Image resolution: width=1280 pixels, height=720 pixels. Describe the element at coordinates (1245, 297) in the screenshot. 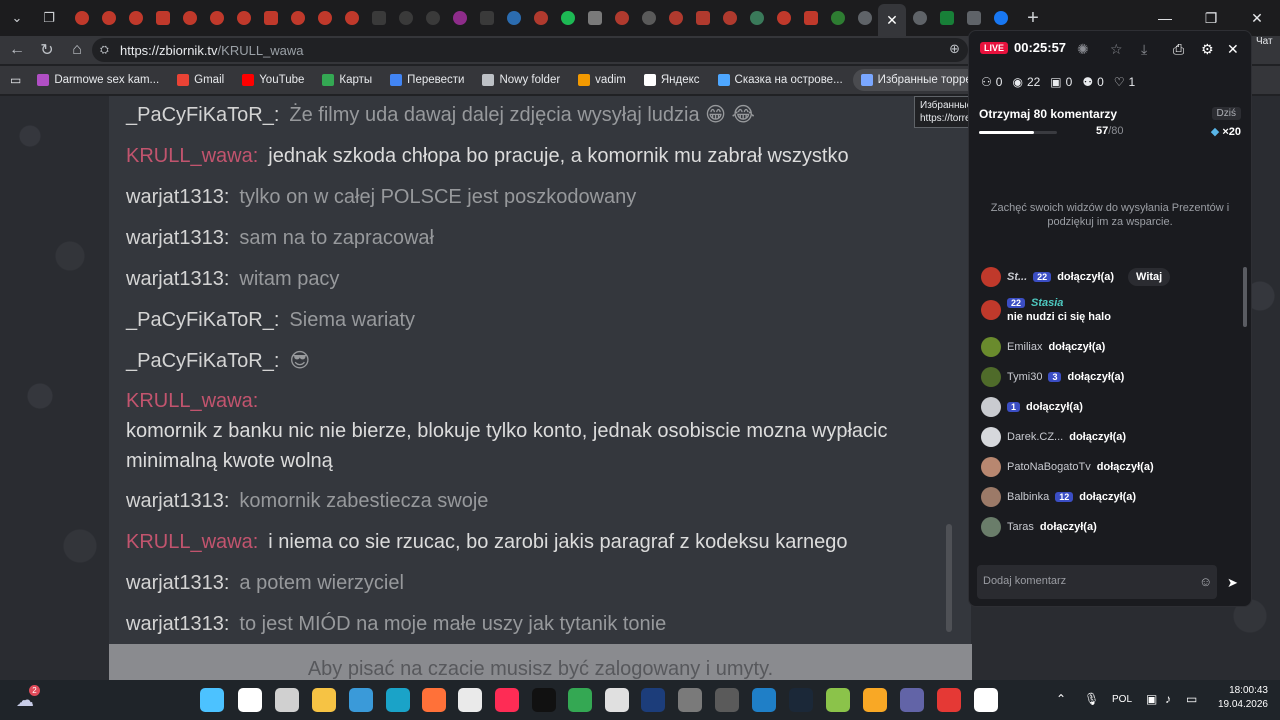

I see `feed-scrollbar` at that location.